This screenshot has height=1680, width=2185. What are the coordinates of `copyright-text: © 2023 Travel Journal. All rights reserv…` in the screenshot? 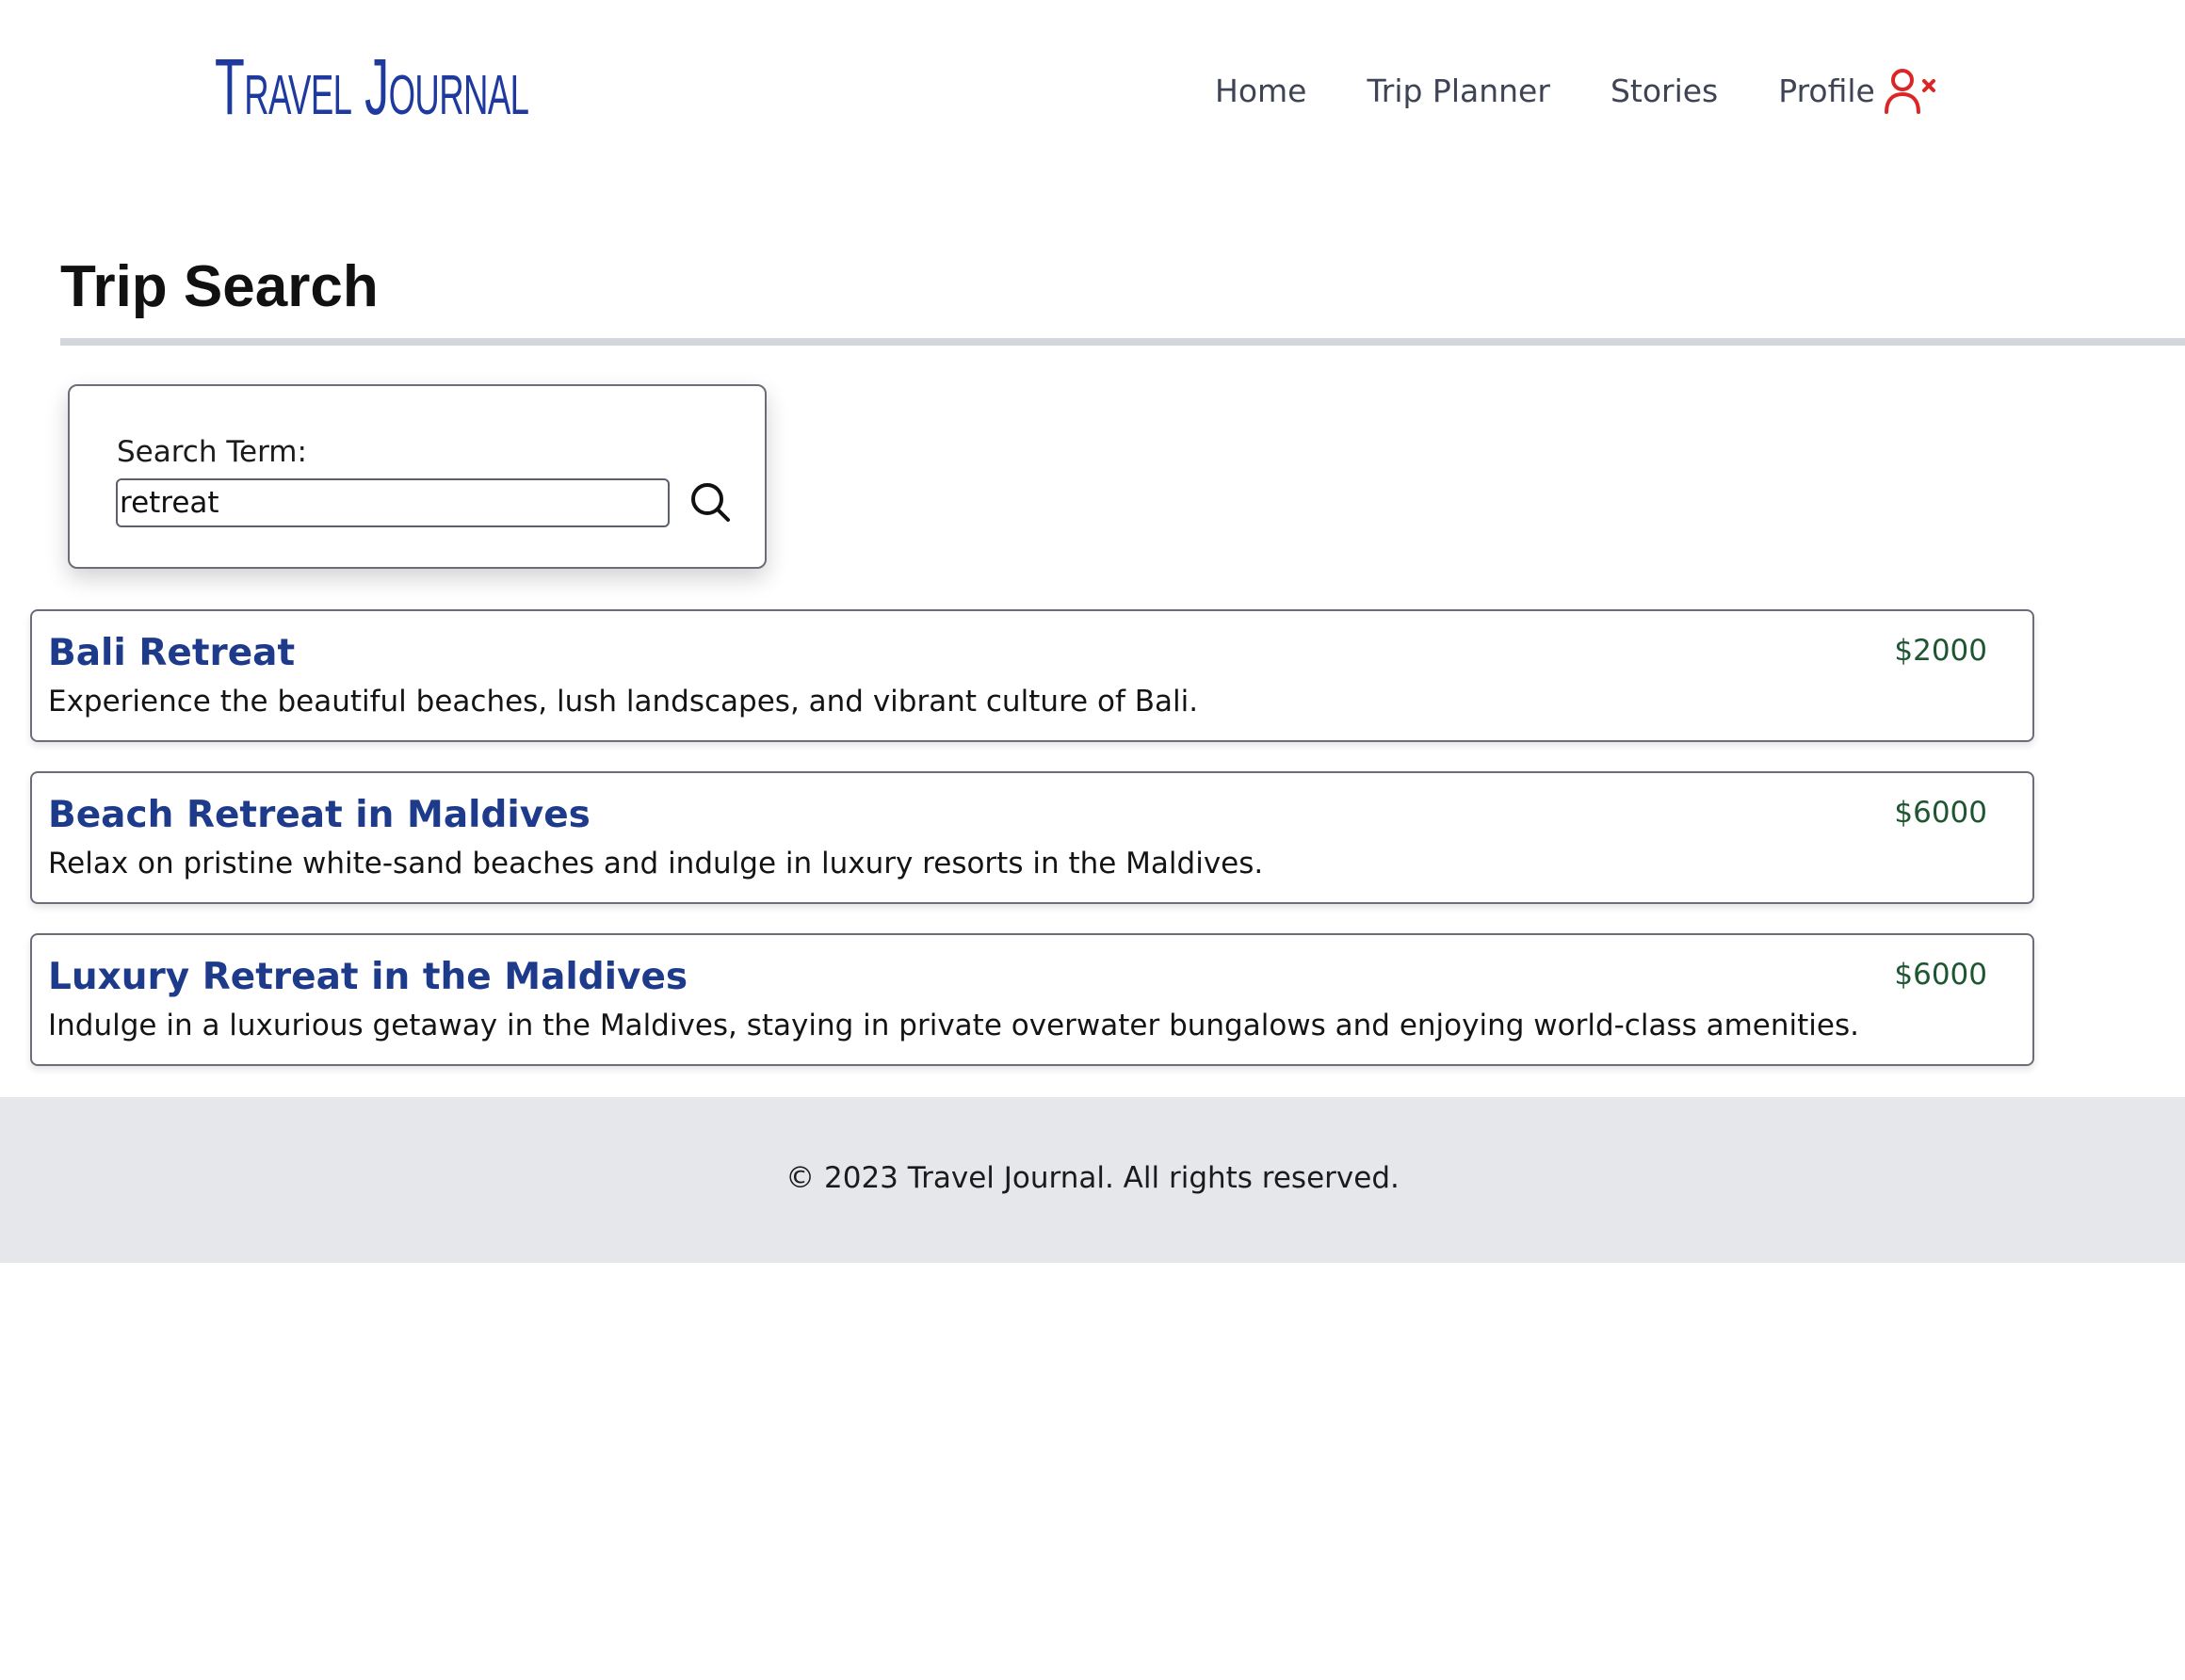 It's located at (1092, 1178).